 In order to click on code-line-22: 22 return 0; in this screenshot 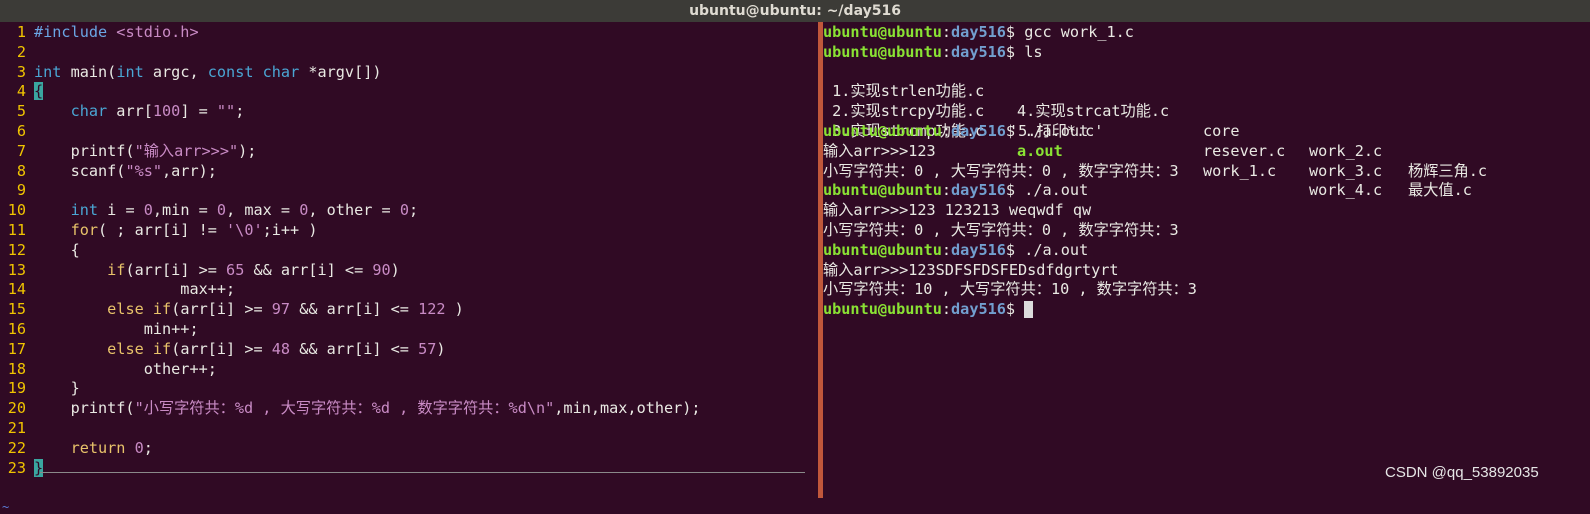, I will do `click(76, 449)`.